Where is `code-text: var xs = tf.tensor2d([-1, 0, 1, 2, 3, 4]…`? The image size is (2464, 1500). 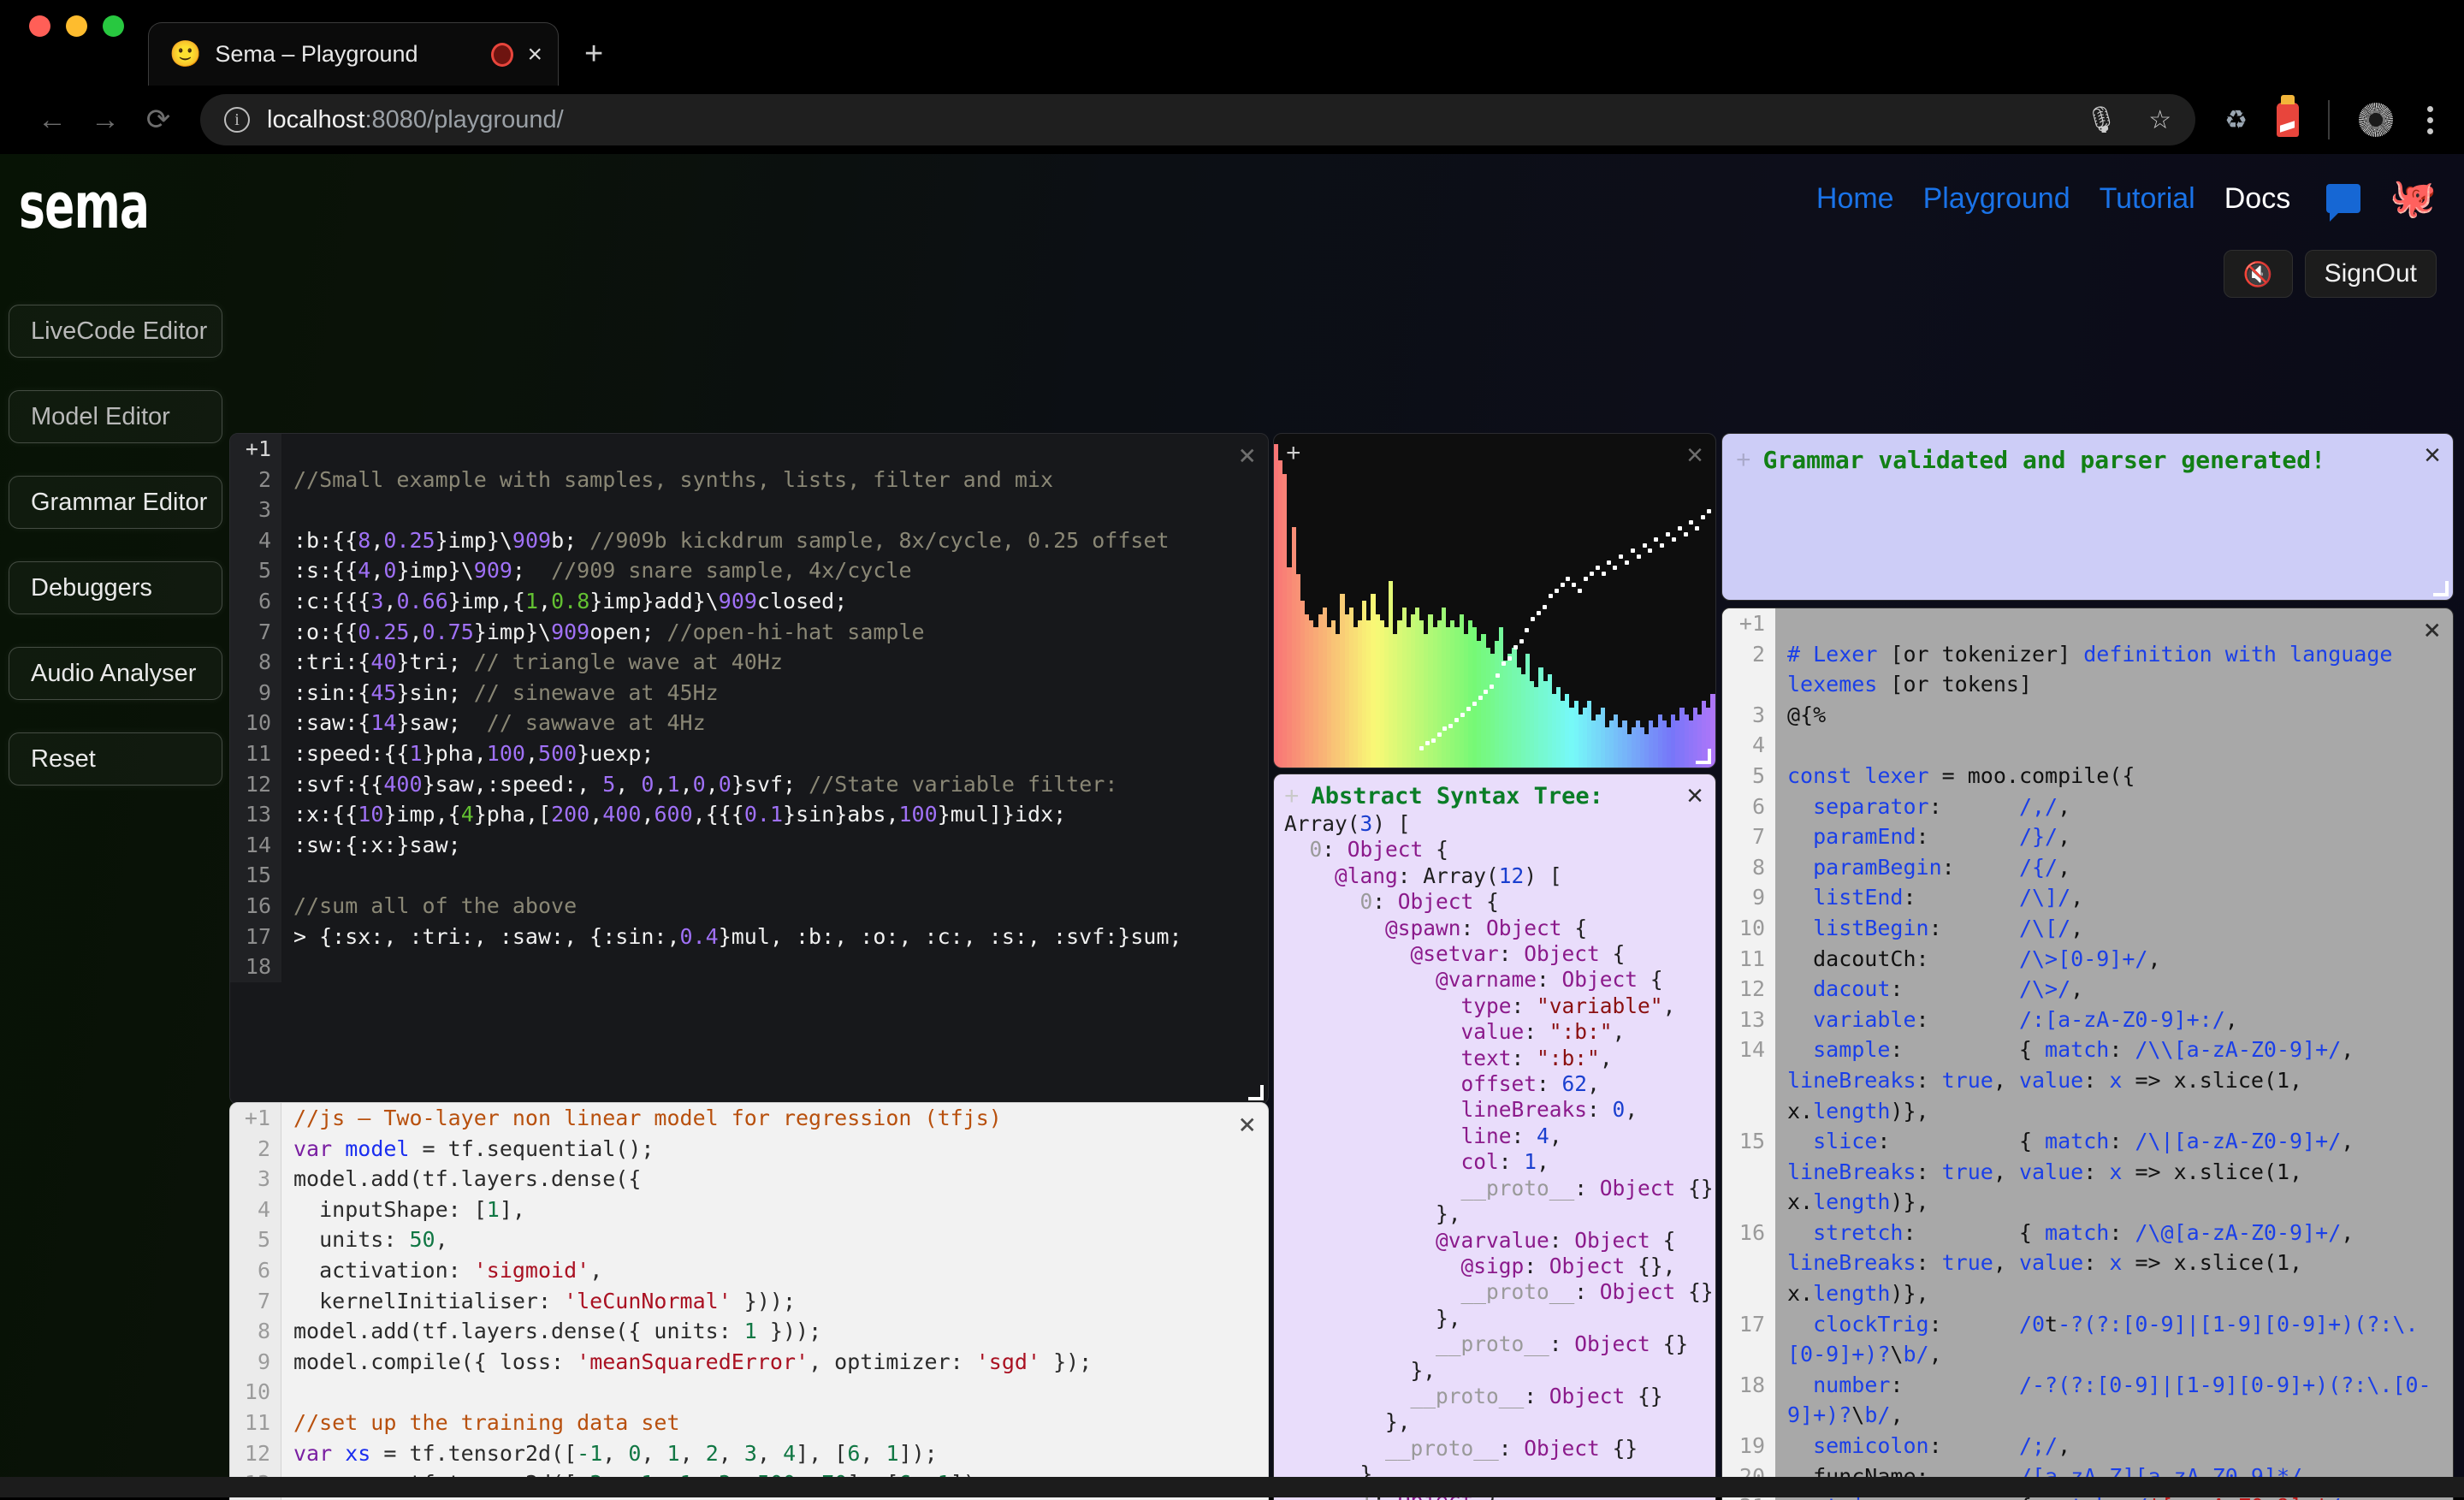 code-text: var xs = tf.tensor2d([-1, 0, 1, 2, 3, 4]… is located at coordinates (774, 1454).